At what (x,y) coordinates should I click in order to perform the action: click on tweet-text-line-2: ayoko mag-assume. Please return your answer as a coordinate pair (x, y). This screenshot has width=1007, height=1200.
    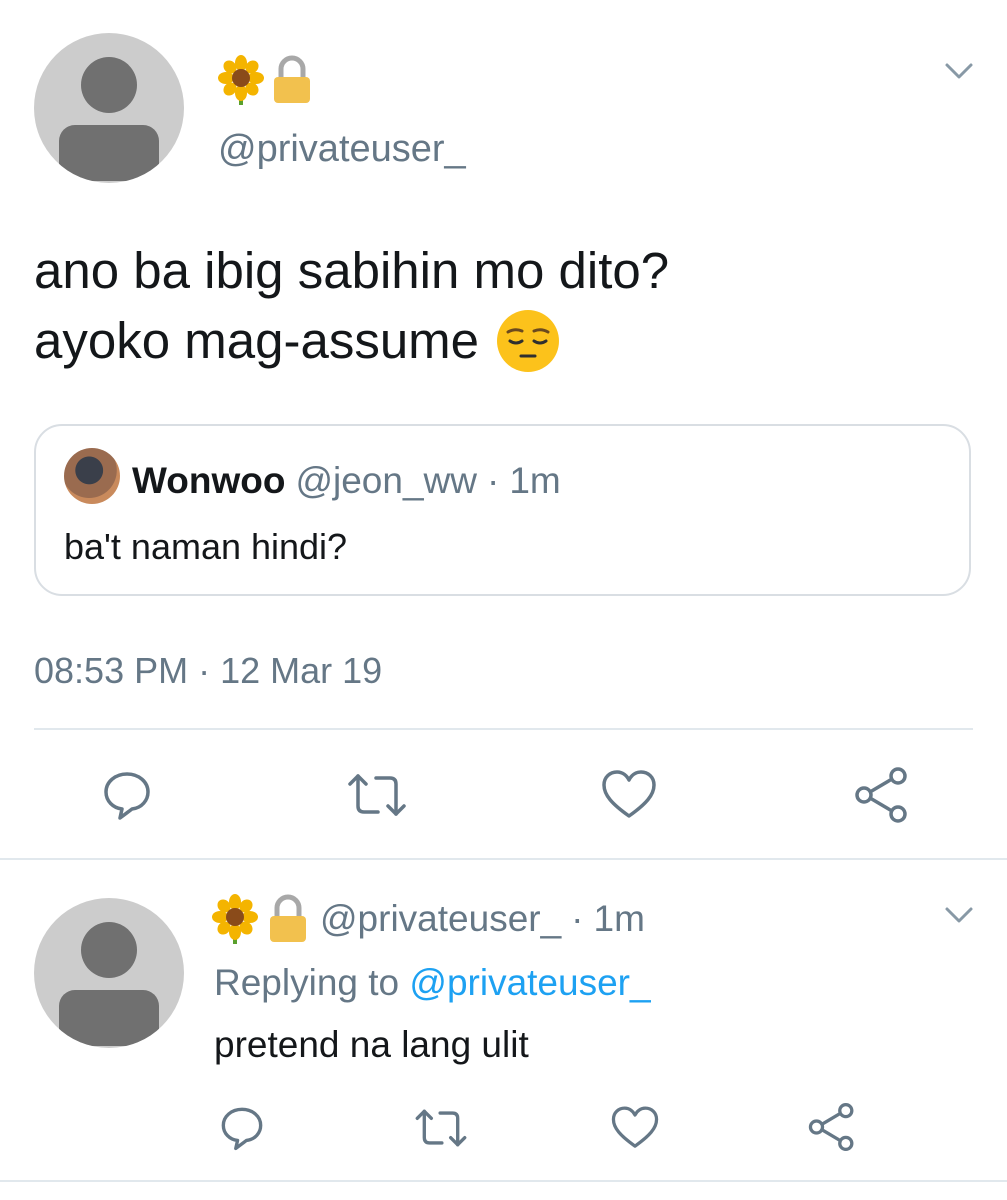
    Looking at the image, I should click on (297, 341).